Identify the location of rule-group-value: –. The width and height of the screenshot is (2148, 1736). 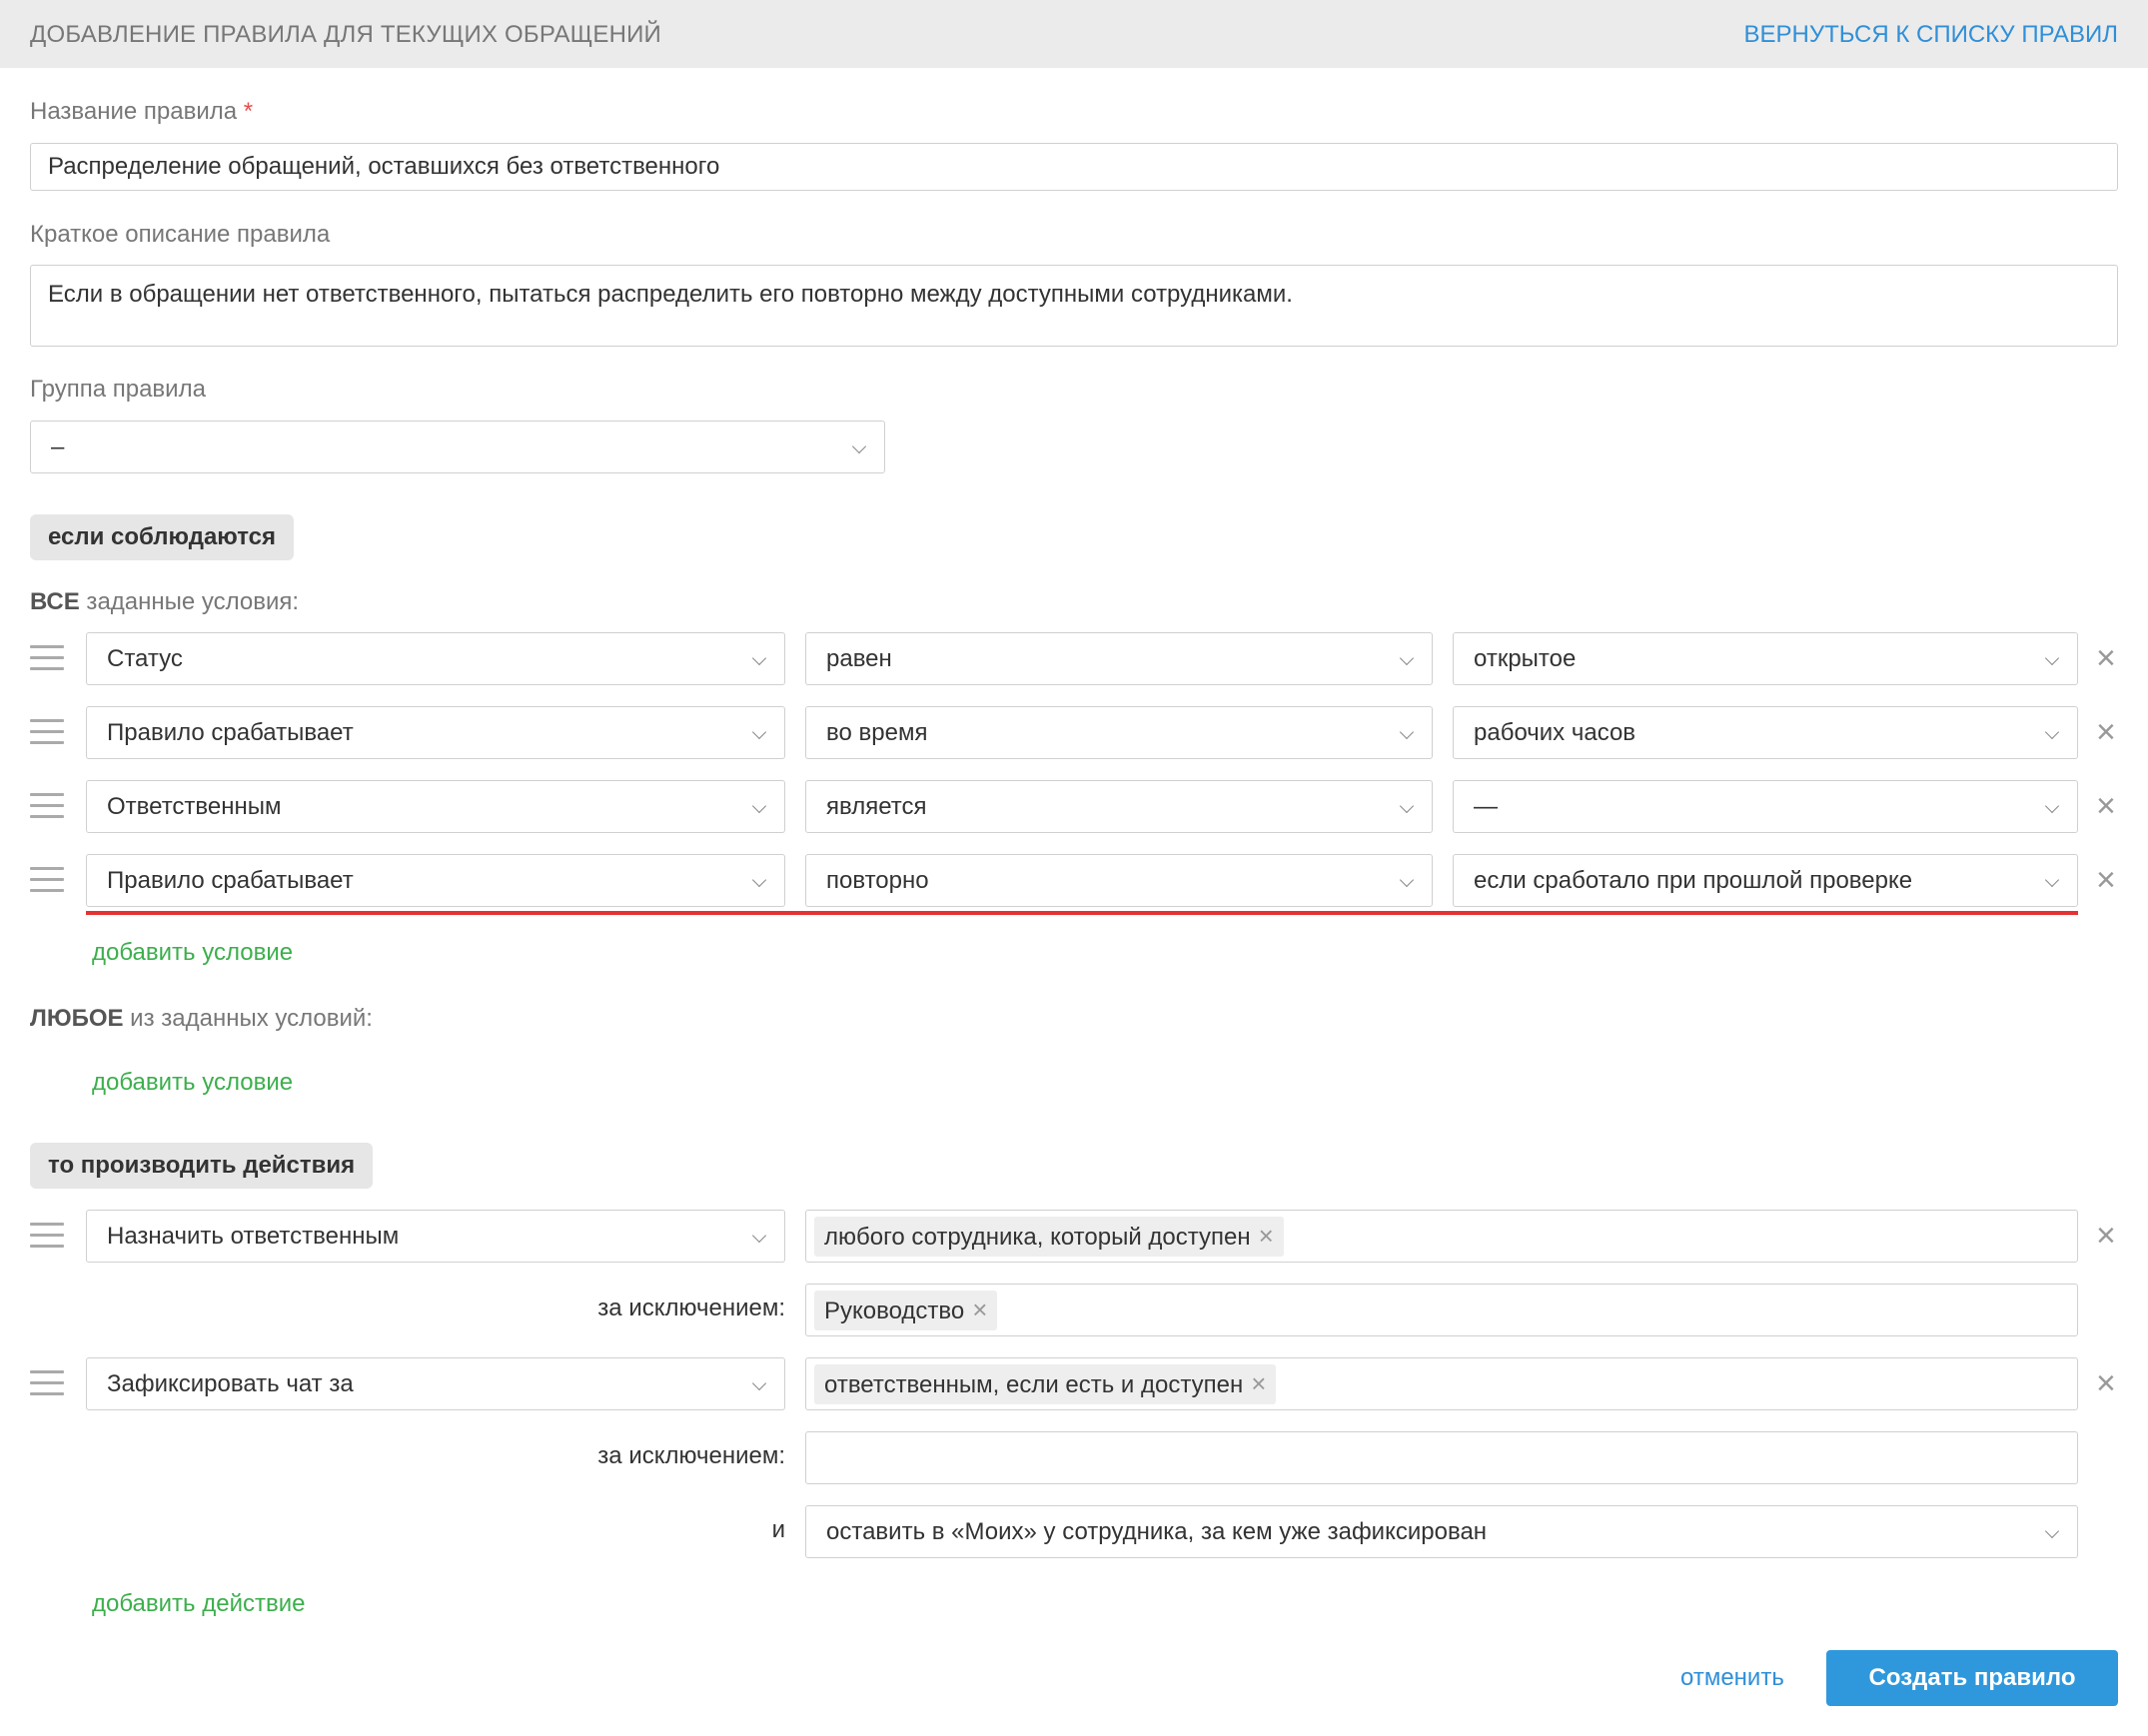
(58, 447).